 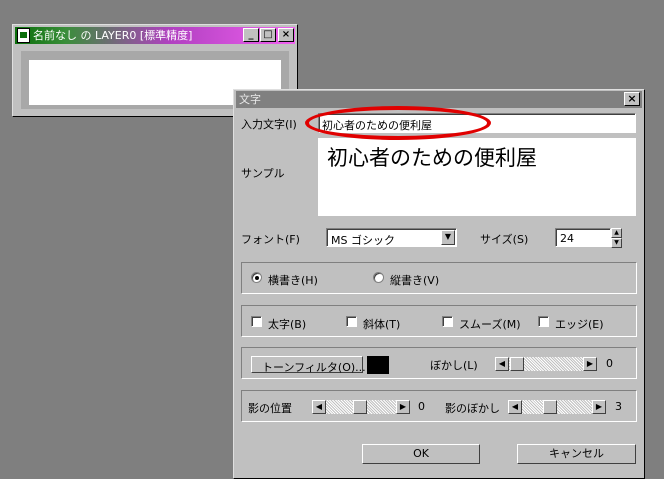 I want to click on bold-checkbox, so click(x=256, y=321).